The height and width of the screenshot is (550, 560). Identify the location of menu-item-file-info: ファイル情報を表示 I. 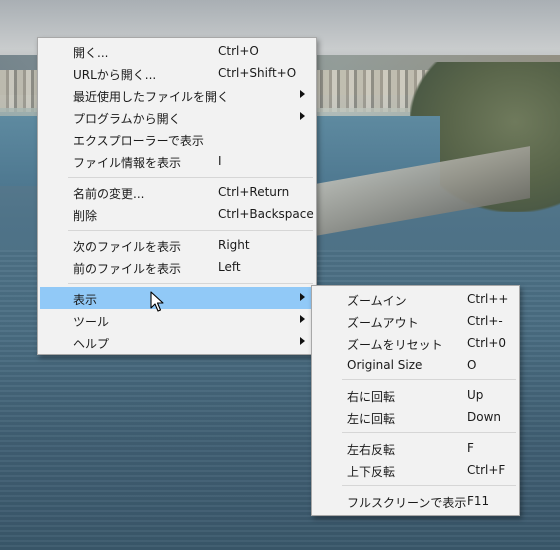
(177, 161).